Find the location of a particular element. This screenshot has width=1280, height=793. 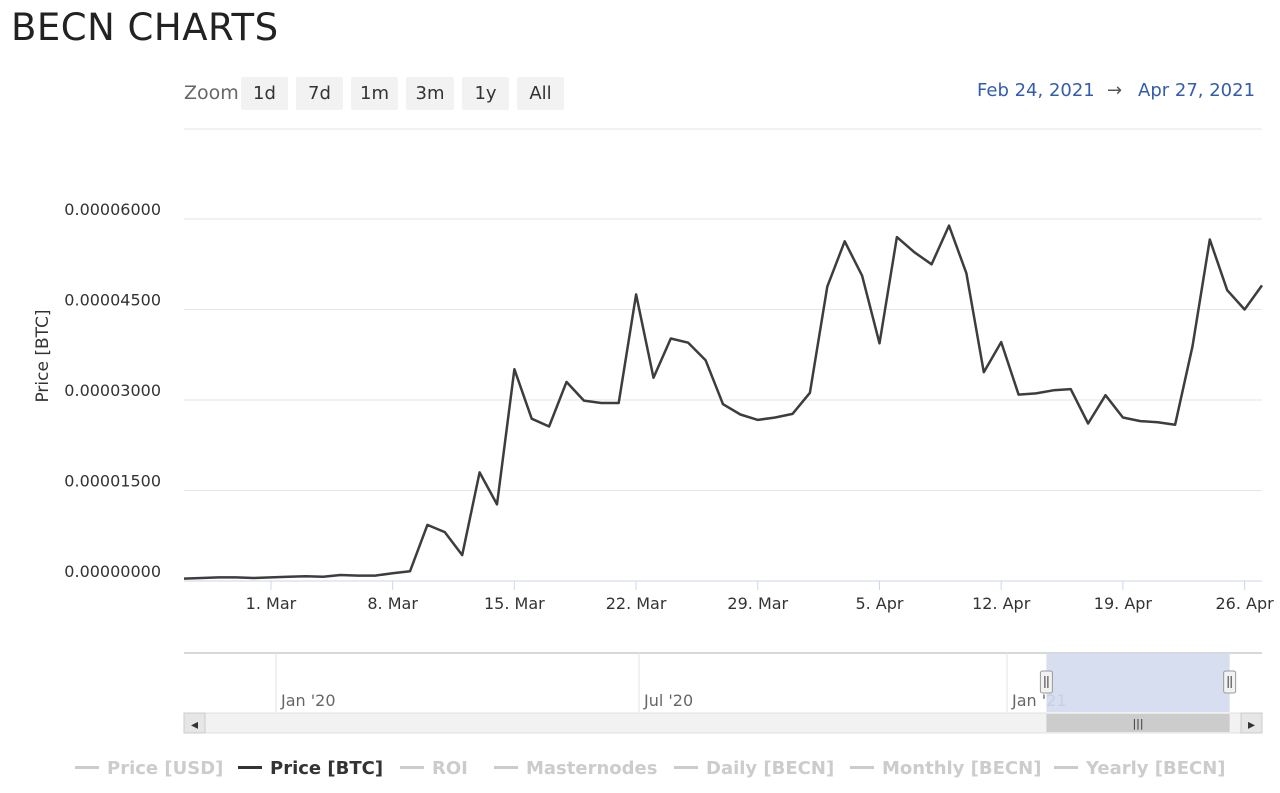

legend-item: Price [BTC] is located at coordinates (310, 769).